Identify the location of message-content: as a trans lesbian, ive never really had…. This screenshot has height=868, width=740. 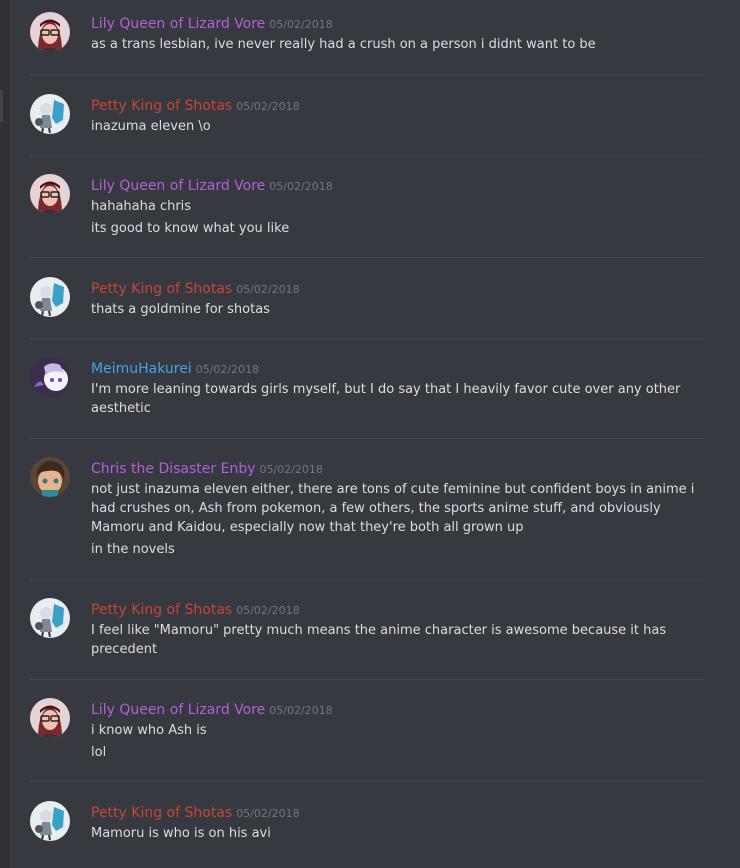
(393, 44).